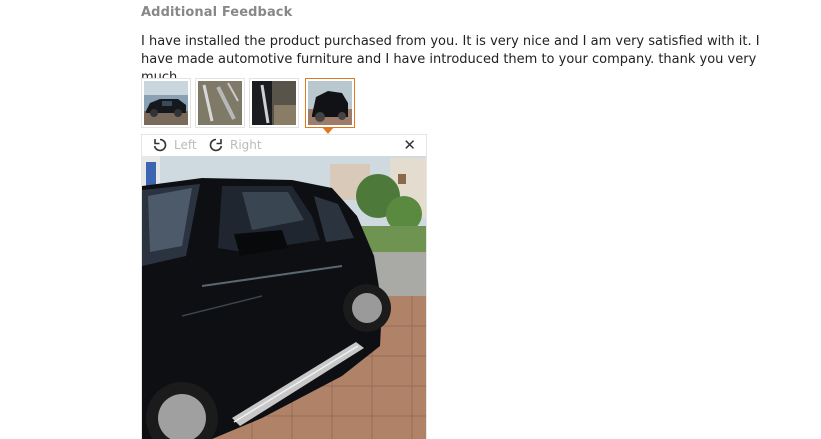  What do you see at coordinates (284, 145) in the screenshot?
I see `viewer-toolbar: Left Right ✕` at bounding box center [284, 145].